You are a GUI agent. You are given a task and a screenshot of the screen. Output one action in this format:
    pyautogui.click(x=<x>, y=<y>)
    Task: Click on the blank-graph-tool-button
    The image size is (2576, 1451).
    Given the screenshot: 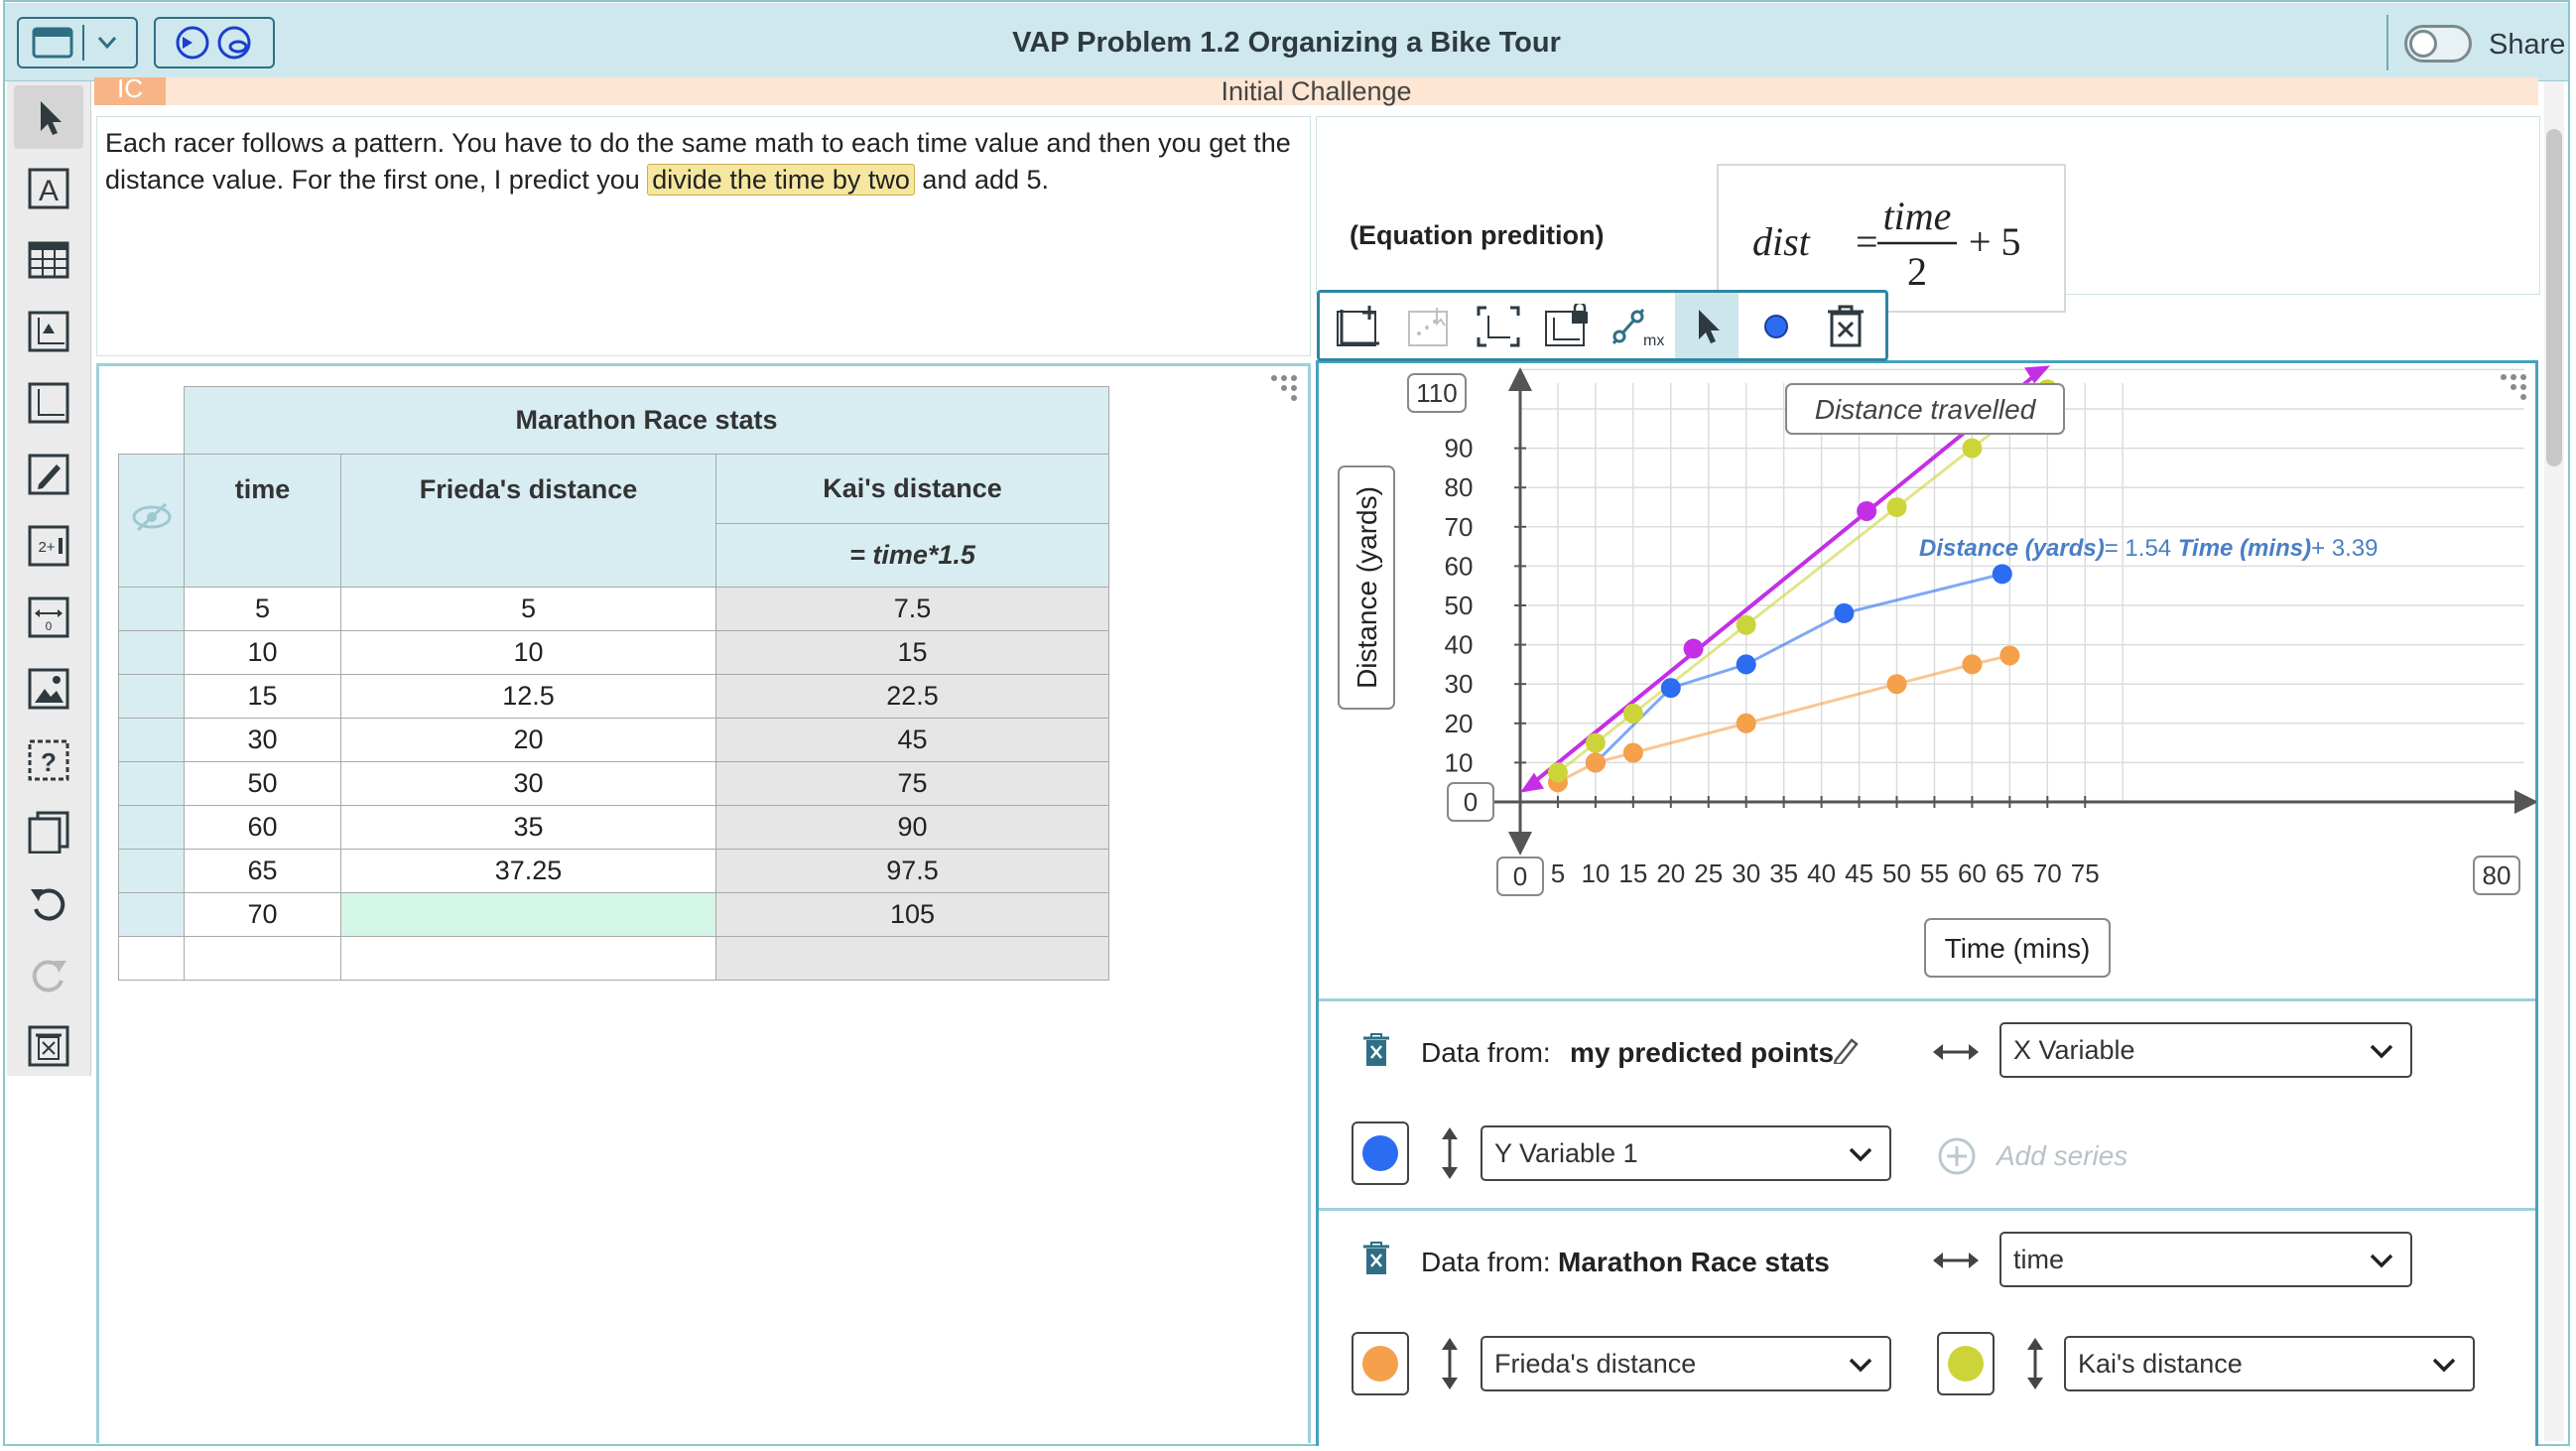 What is the action you would take?
    pyautogui.click(x=49, y=403)
    